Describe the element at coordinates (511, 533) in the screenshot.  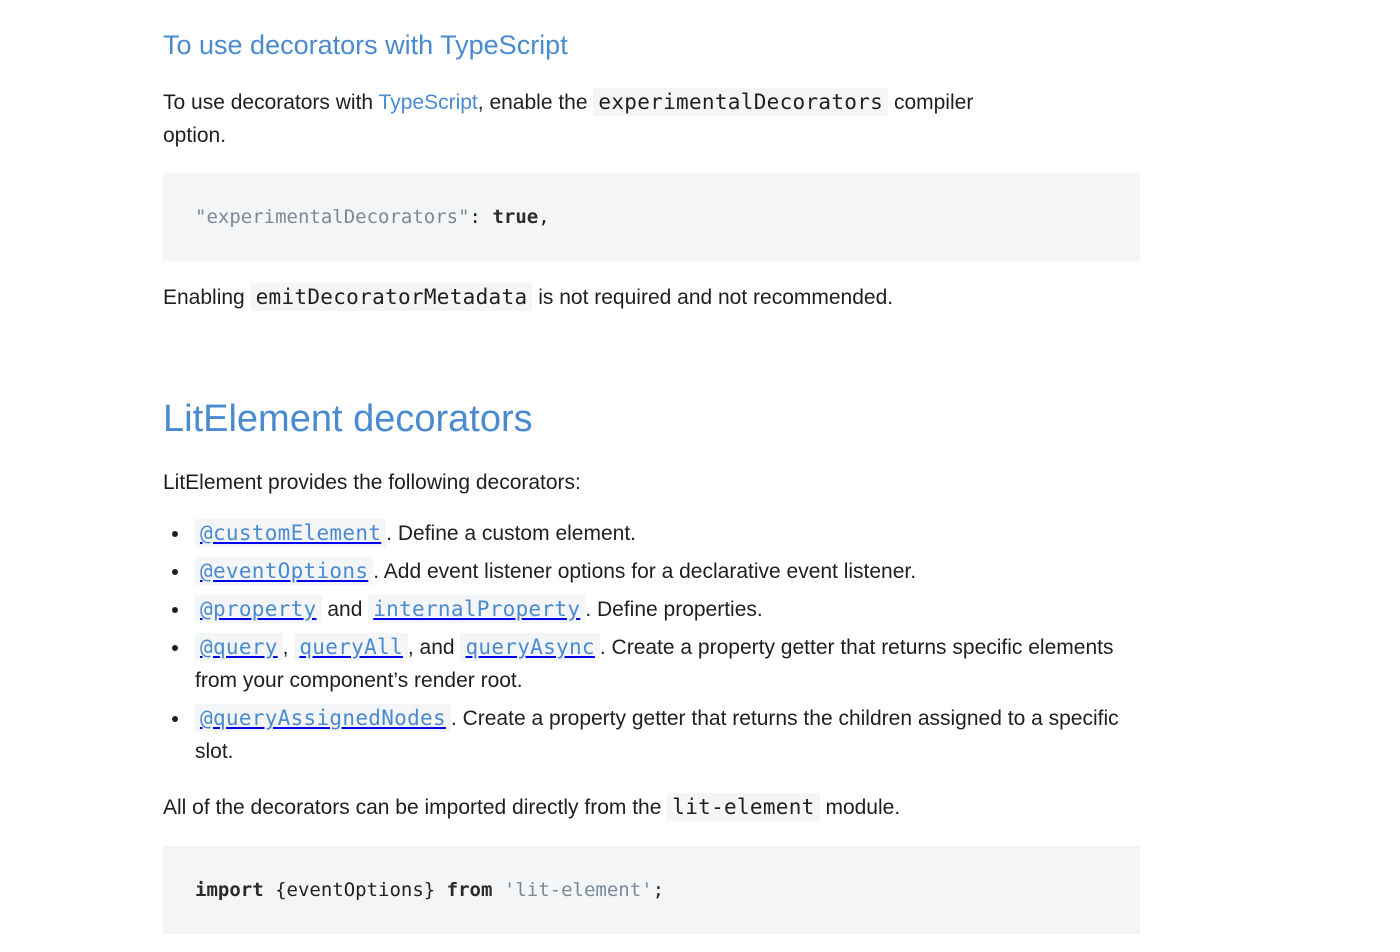
I see `list-item-text: . Define a custom element.` at that location.